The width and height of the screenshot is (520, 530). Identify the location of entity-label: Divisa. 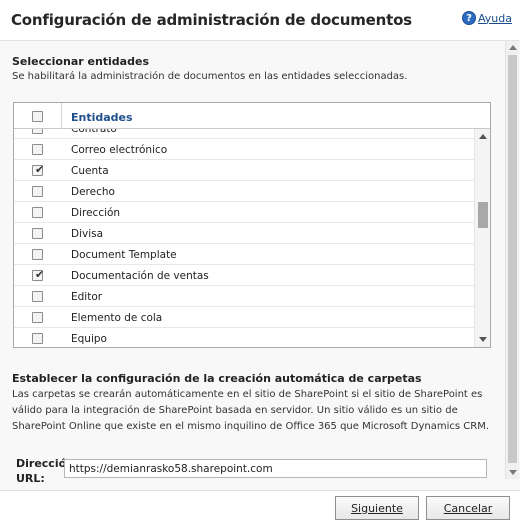
(87, 234).